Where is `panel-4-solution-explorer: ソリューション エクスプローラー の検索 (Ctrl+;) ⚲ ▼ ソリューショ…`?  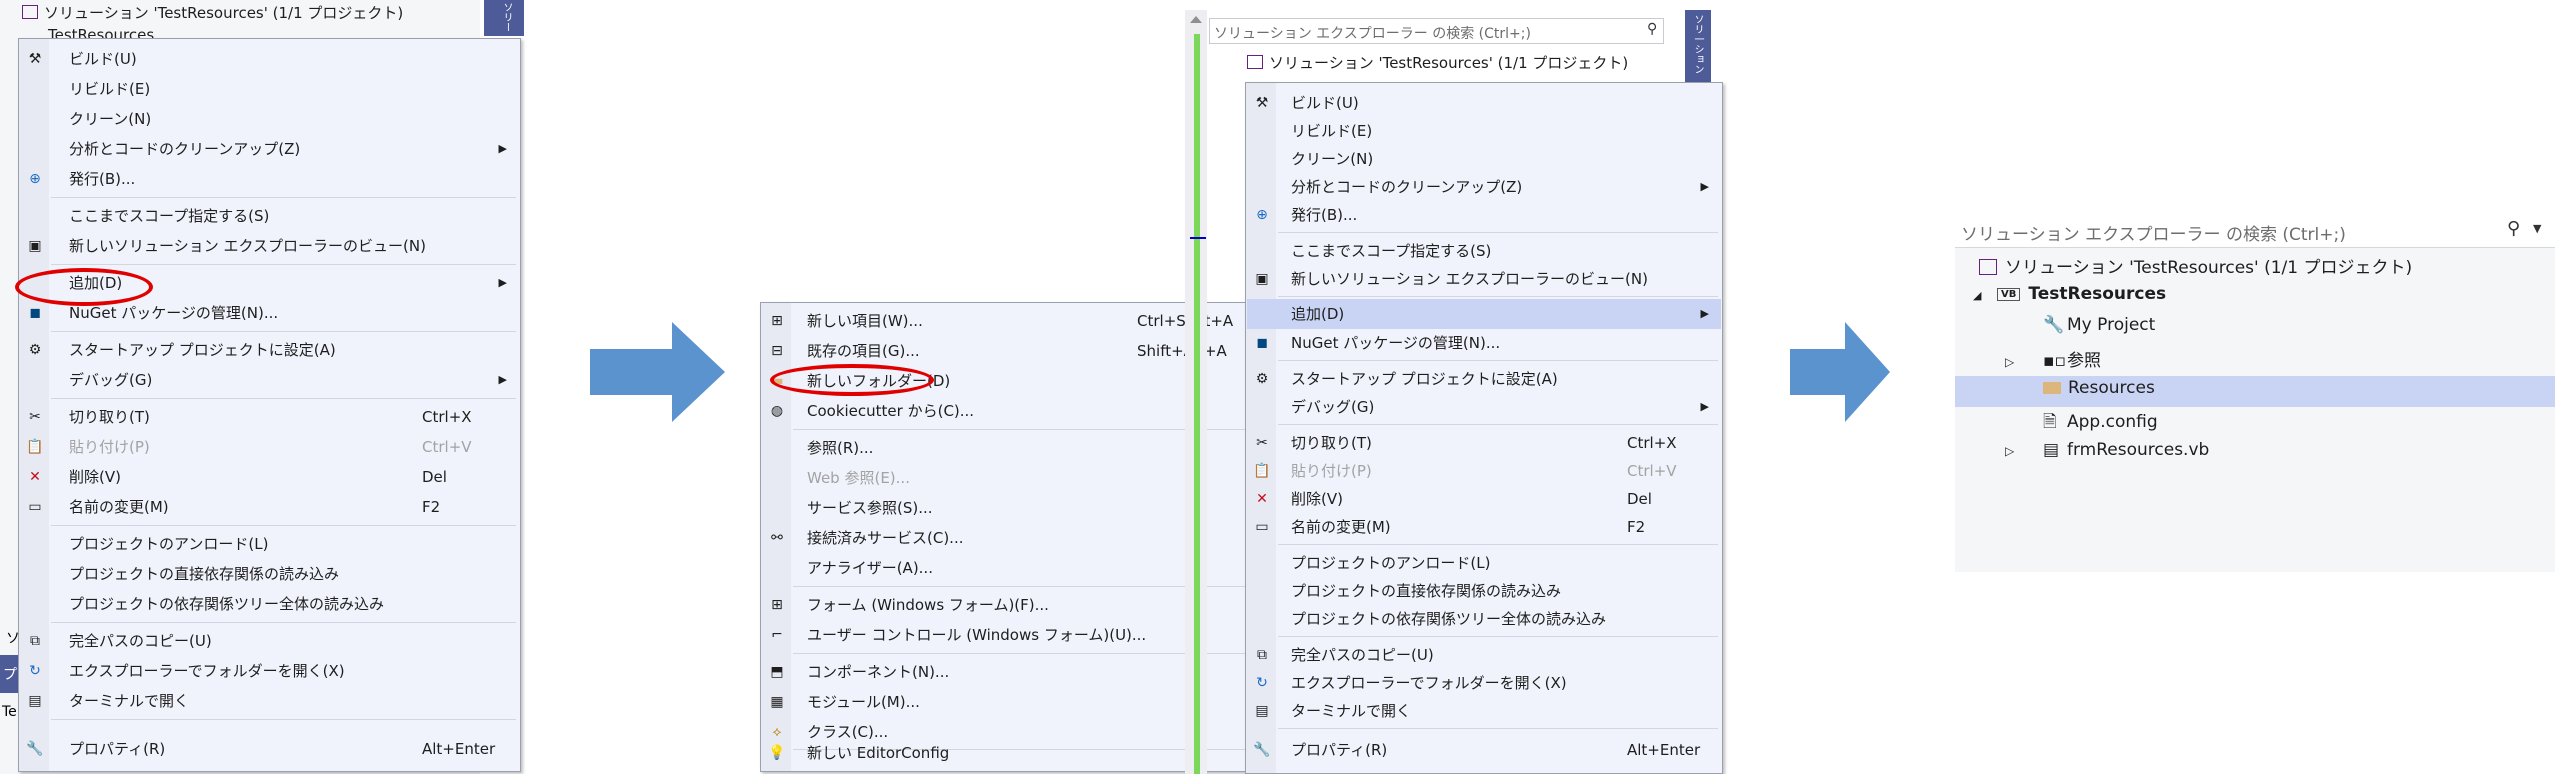
panel-4-solution-explorer: ソリューション エクスプローラー の検索 (Ctrl+;) ⚲ ▼ ソリューショ… is located at coordinates (2255, 392).